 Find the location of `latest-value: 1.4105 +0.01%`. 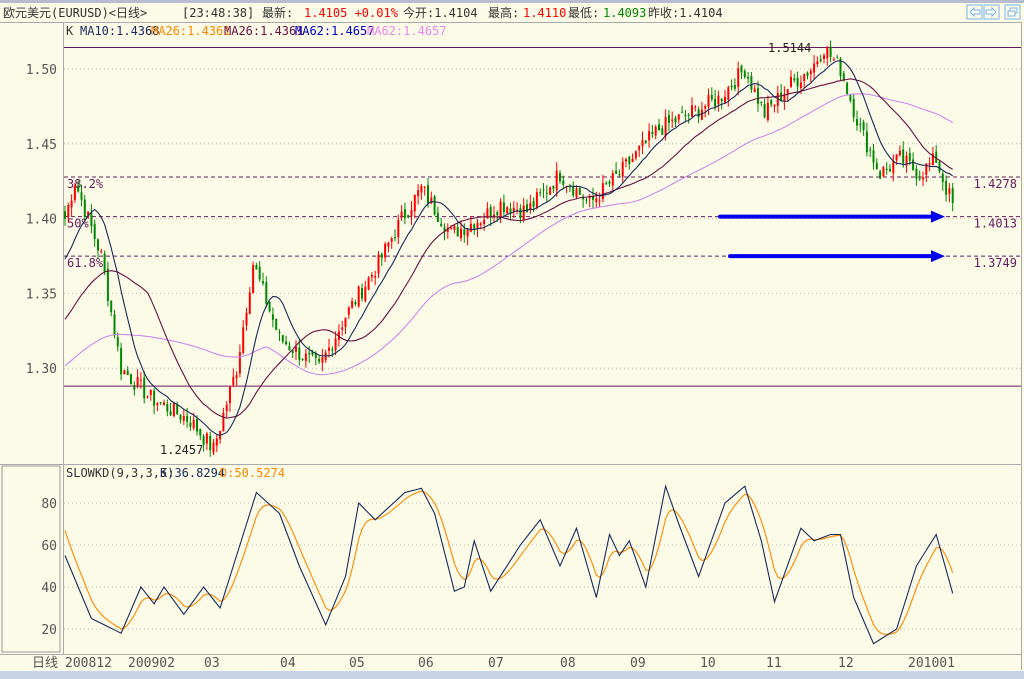

latest-value: 1.4105 +0.01% is located at coordinates (351, 13).